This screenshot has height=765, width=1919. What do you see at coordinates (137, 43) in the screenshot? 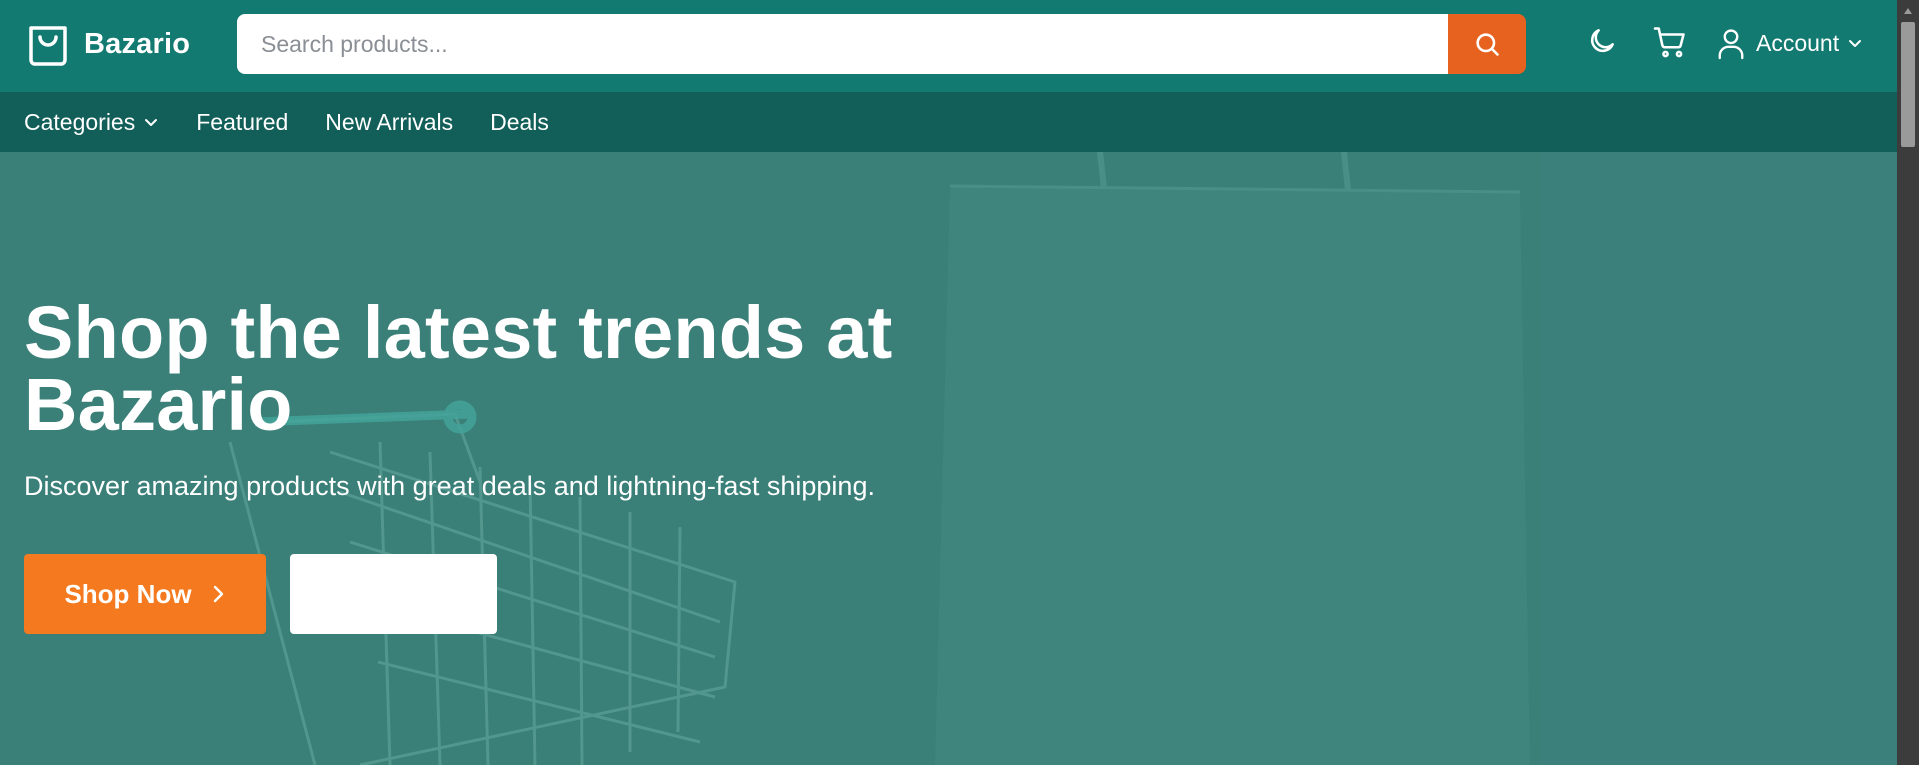
I see `brand-name: Bazario` at bounding box center [137, 43].